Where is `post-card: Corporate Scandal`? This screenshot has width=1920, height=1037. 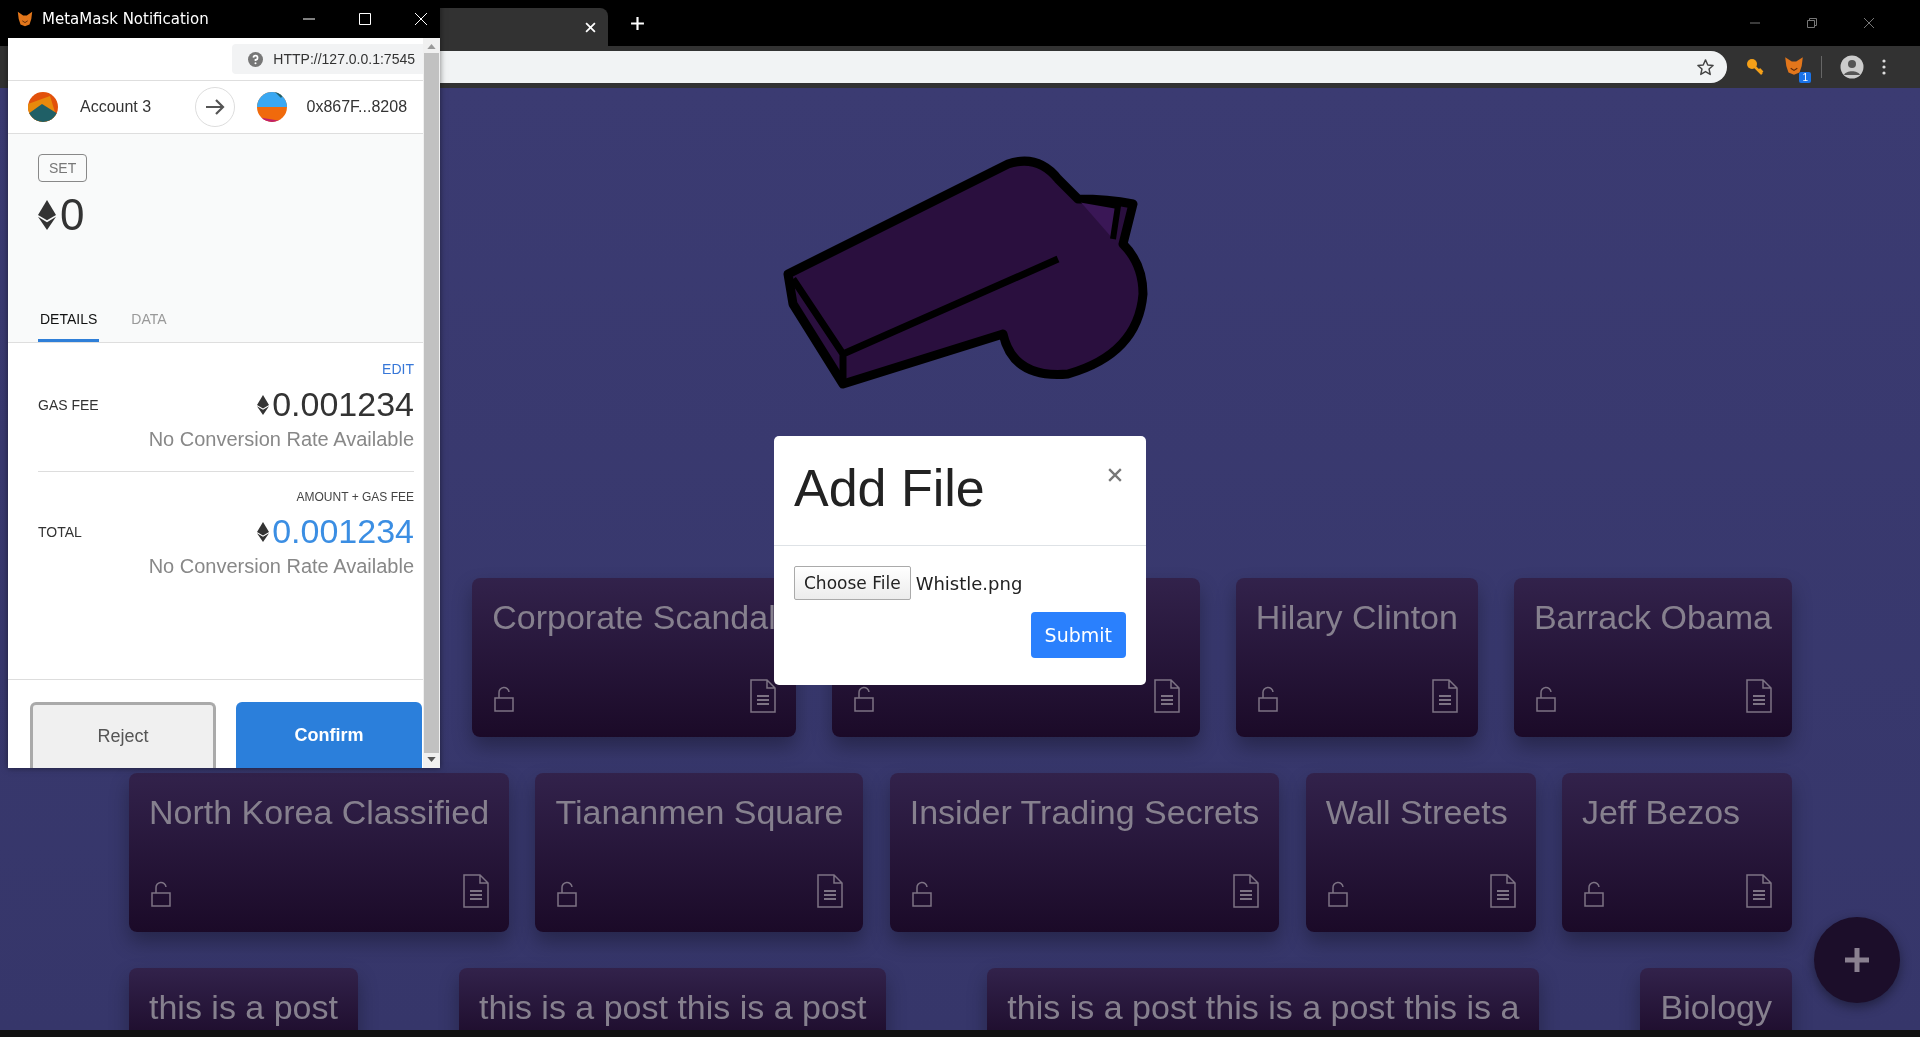 post-card: Corporate Scandal is located at coordinates (634, 657).